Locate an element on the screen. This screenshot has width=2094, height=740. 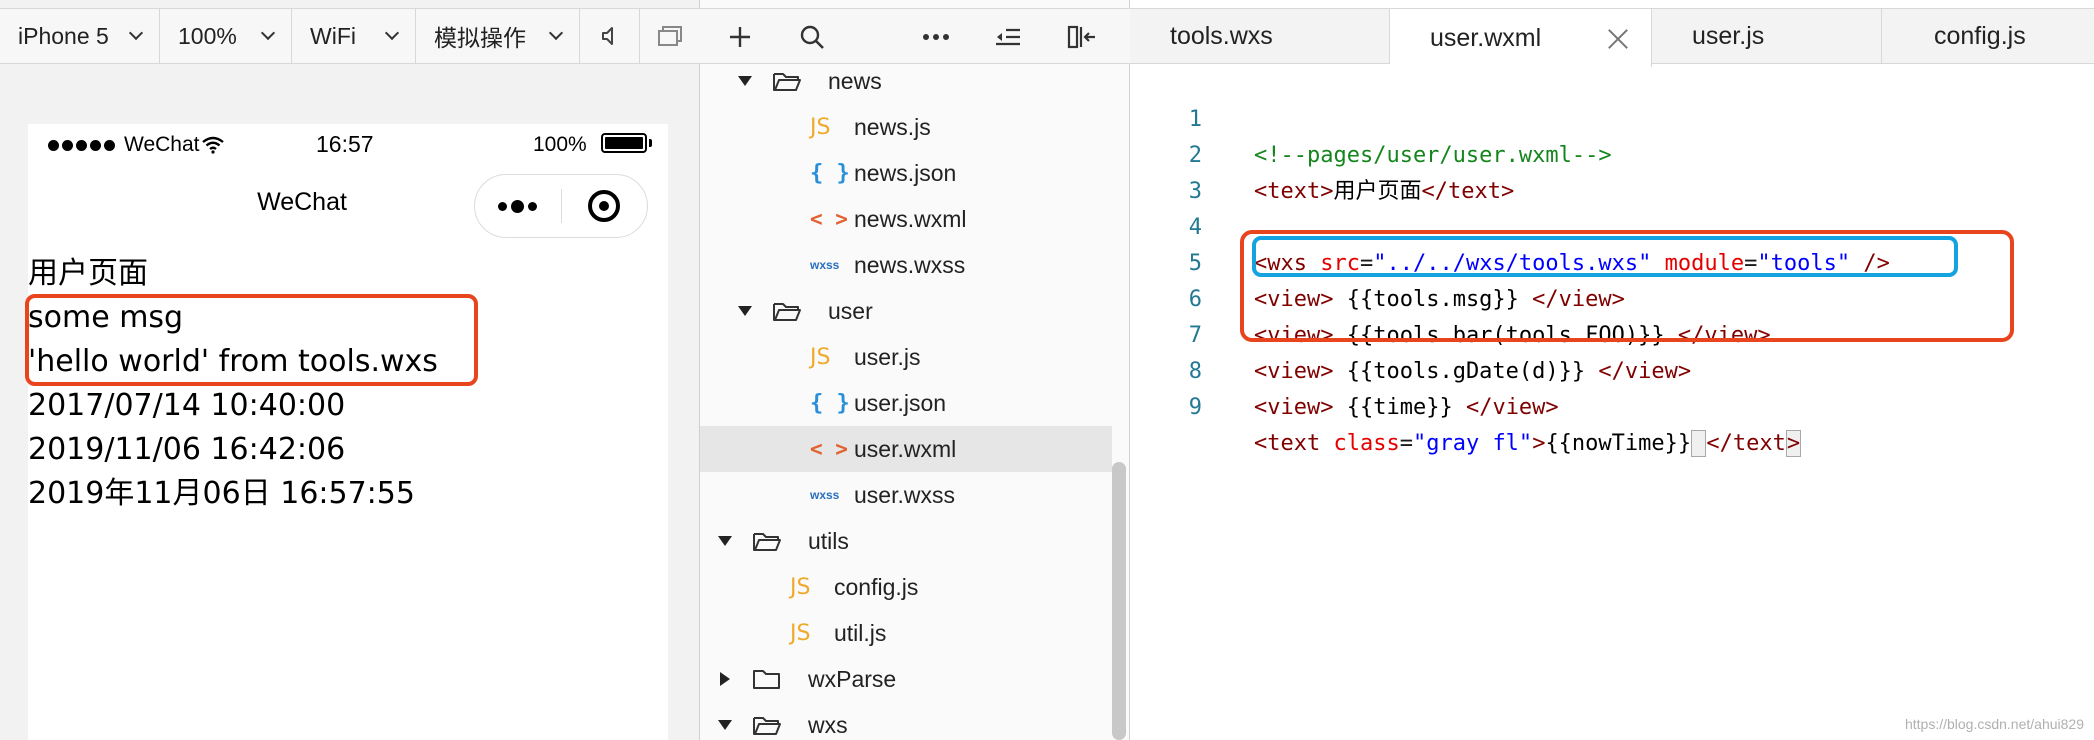
simulator-toolbar: iPhone 5 100% WiFi 模拟操作 is located at coordinates (350, 36).